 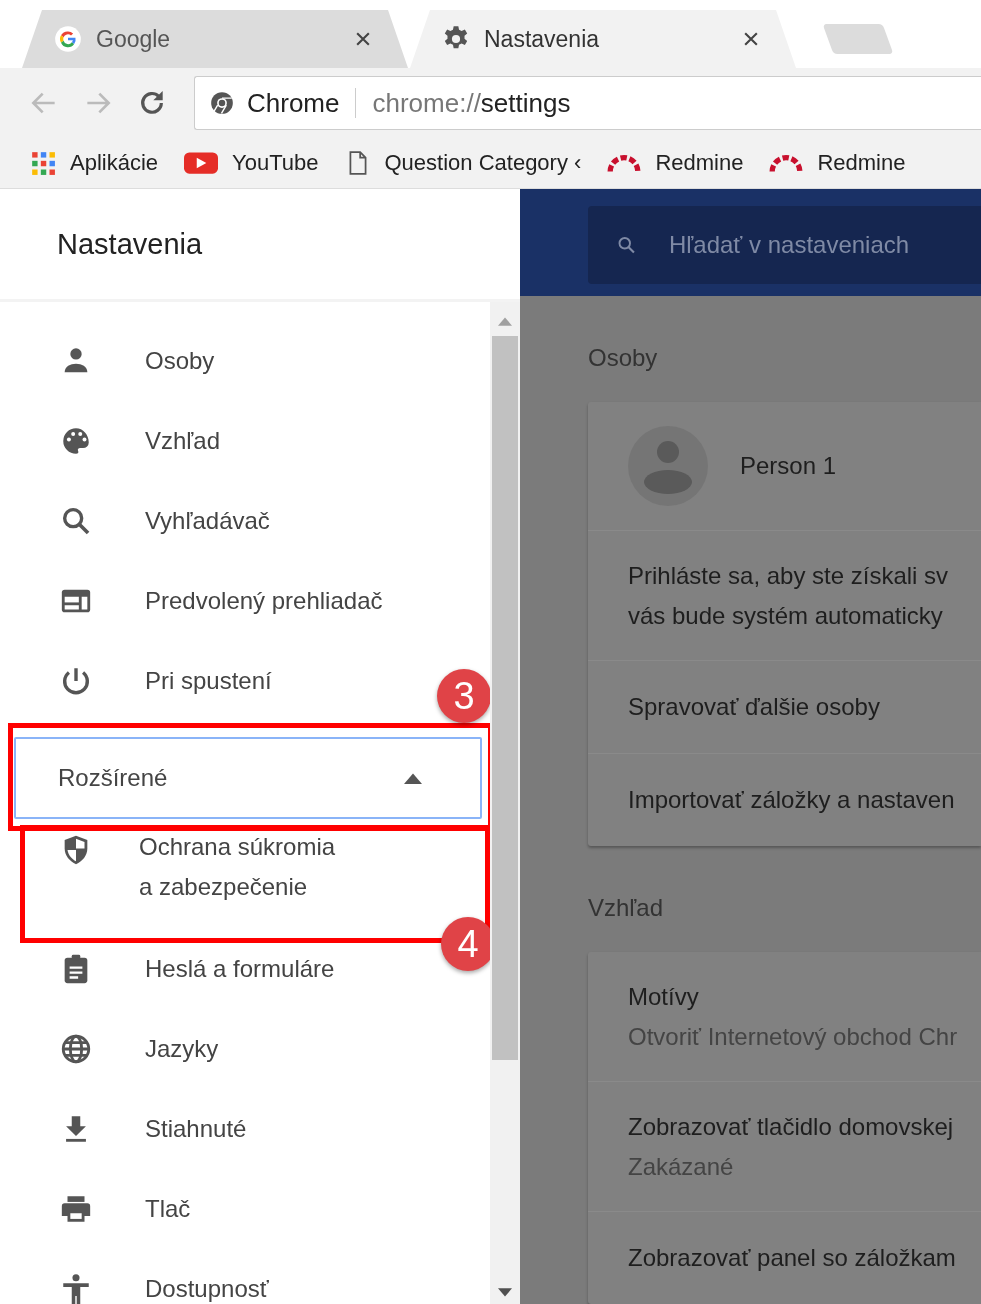 I want to click on menu-item: Pri spustení, so click(x=142, y=681).